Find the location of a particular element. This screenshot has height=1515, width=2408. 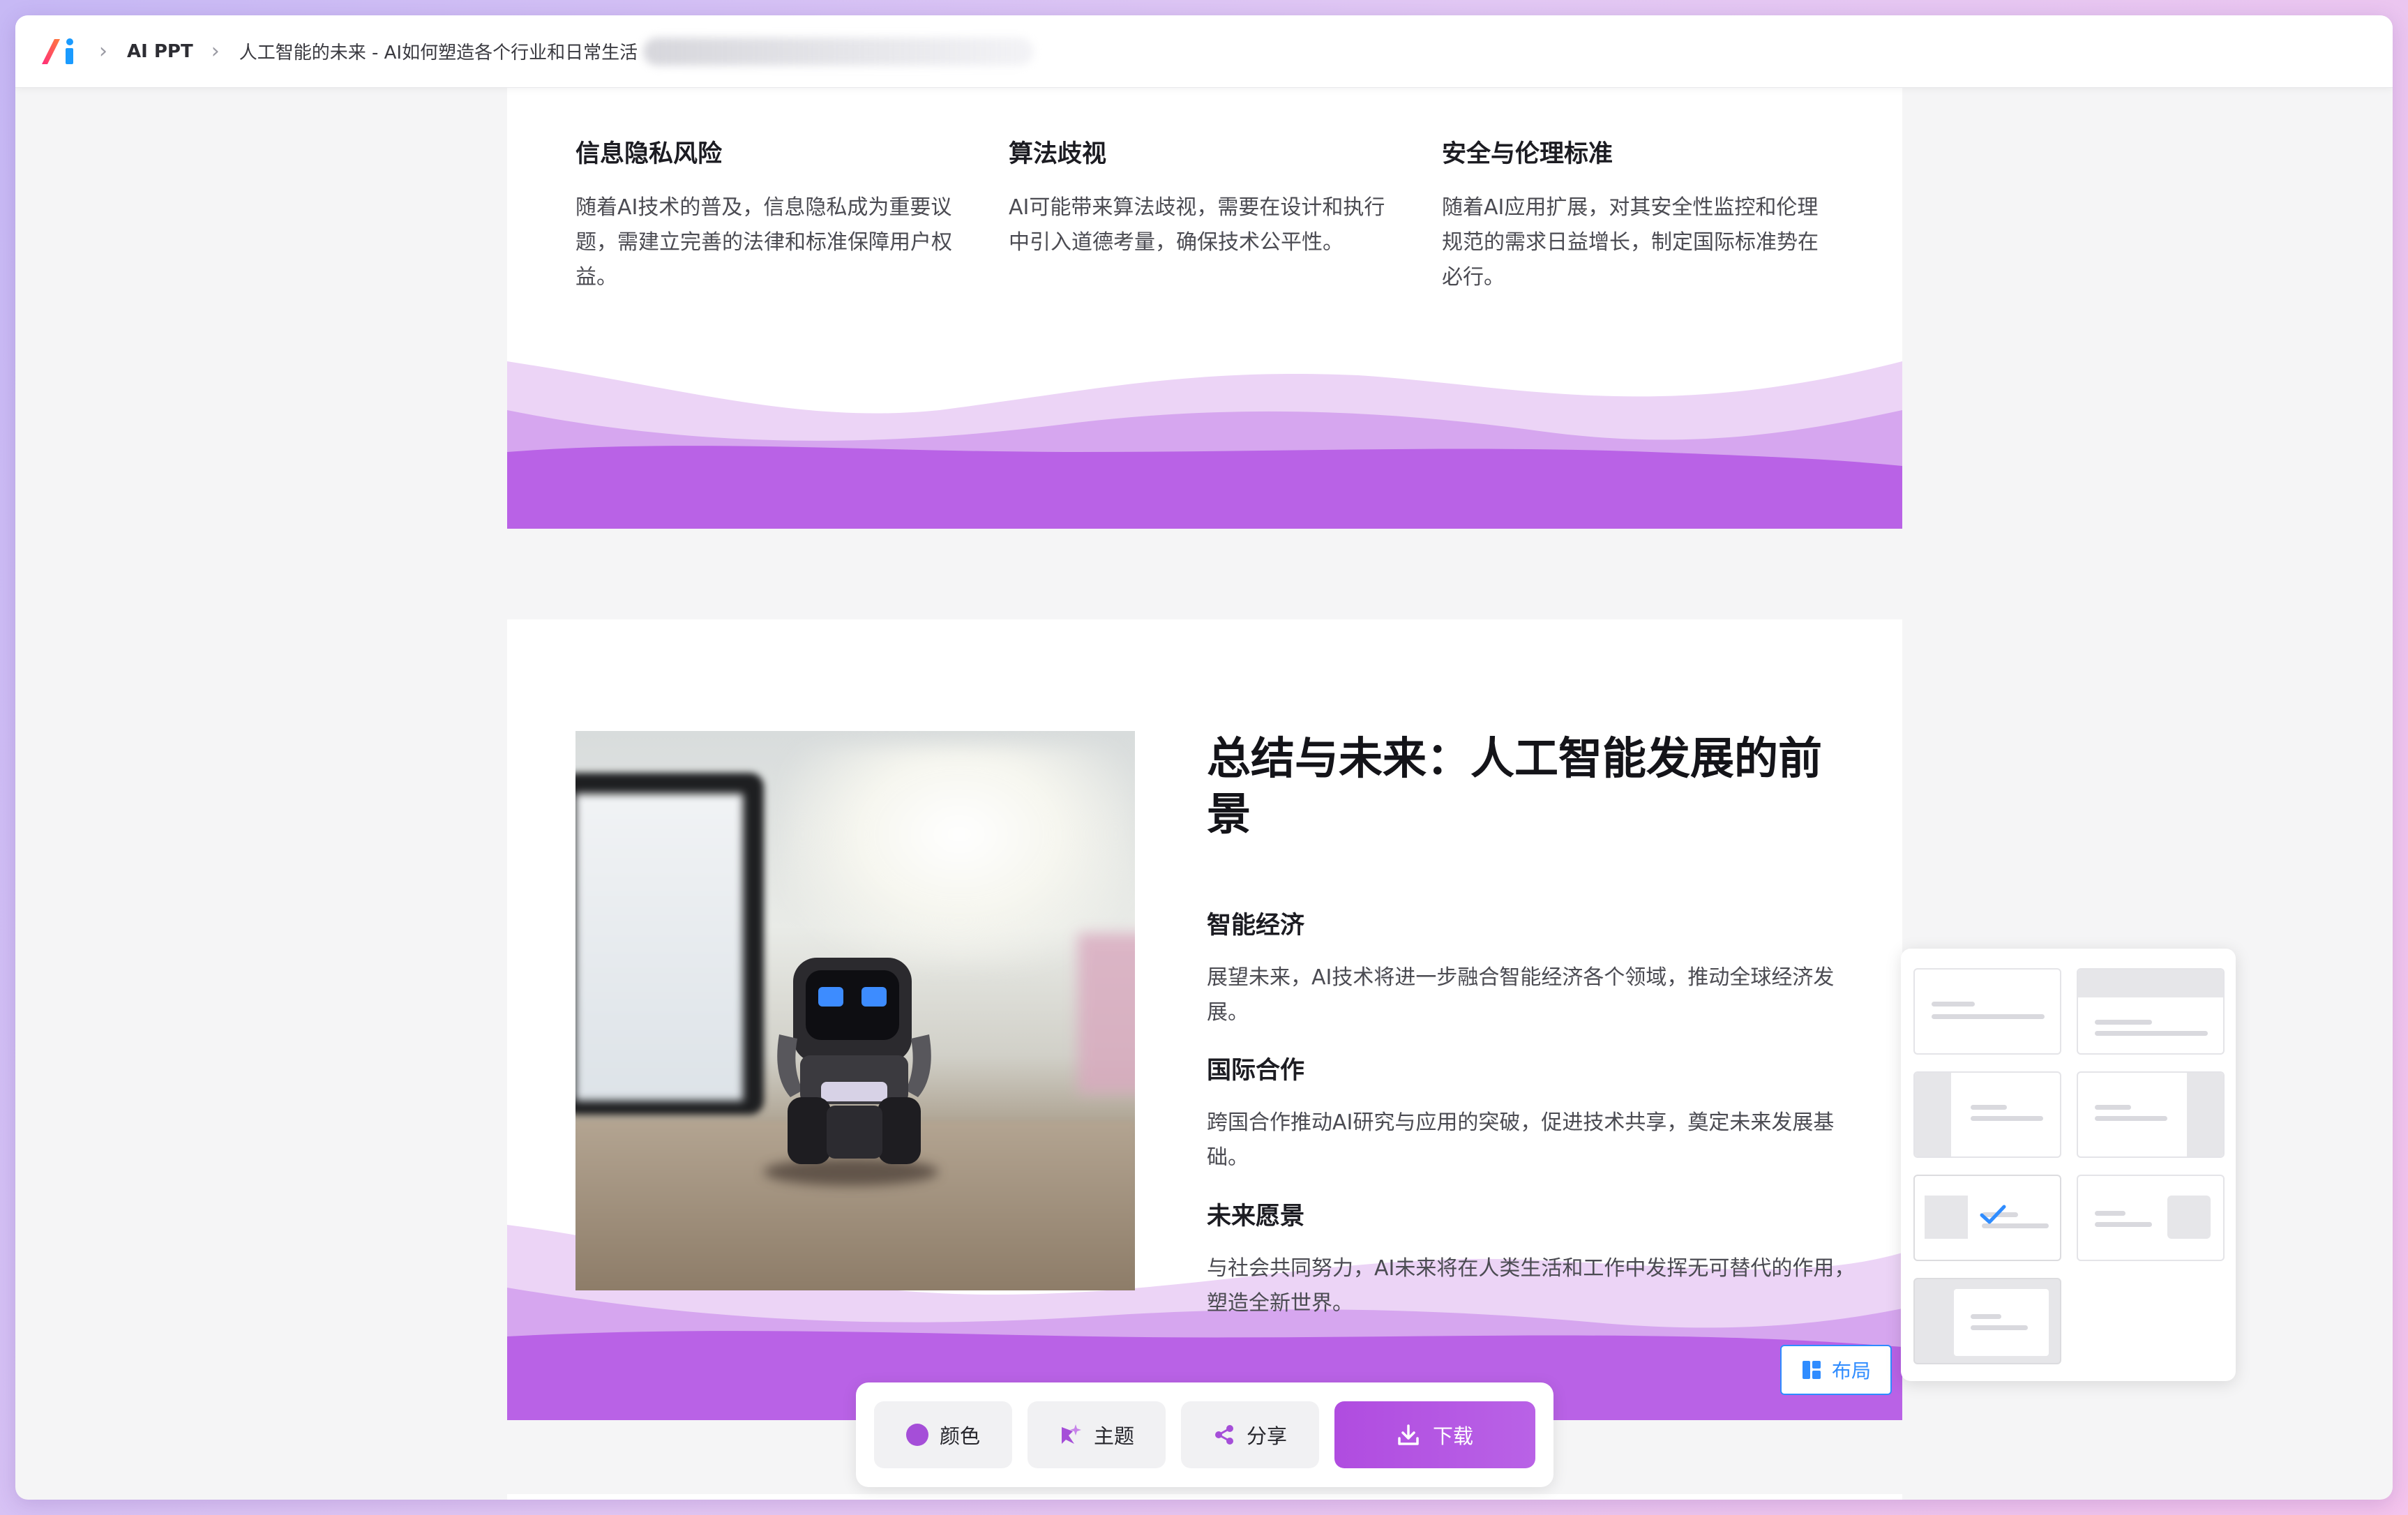

point-title: 智能经济 is located at coordinates (1256, 926).